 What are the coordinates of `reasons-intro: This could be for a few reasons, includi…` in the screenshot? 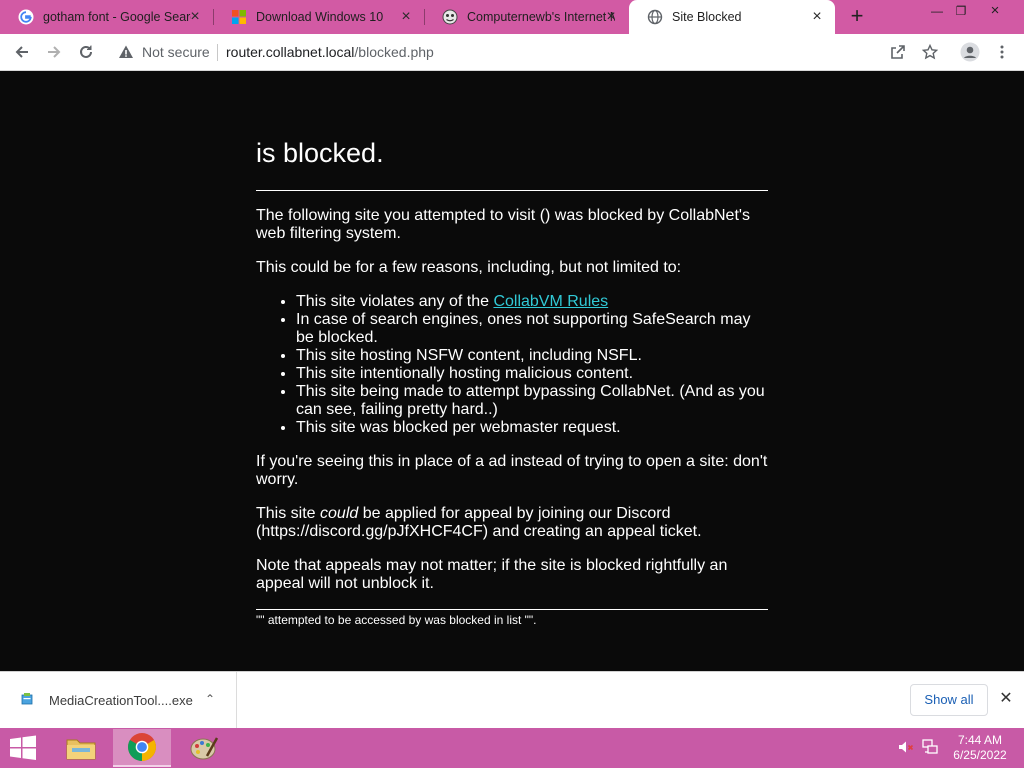 It's located at (469, 267).